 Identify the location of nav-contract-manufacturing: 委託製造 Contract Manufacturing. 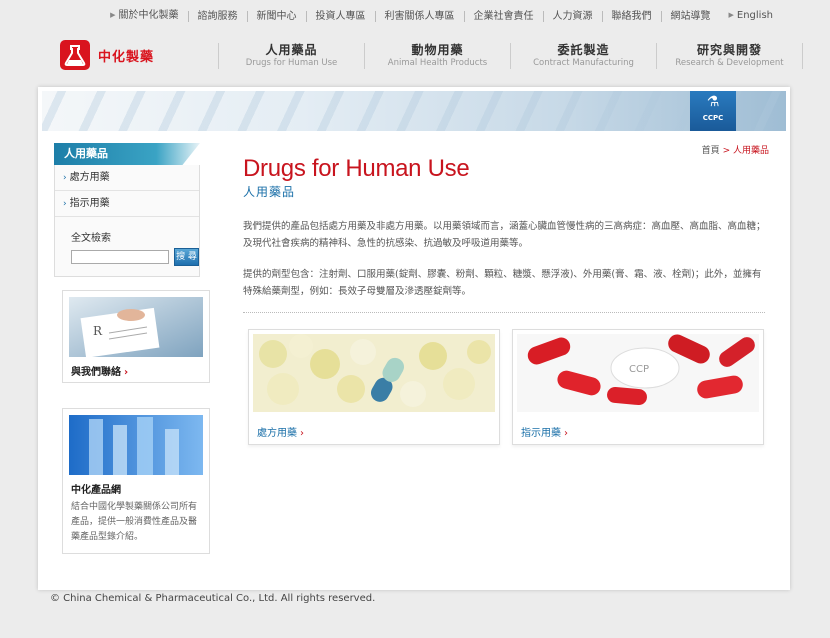
(583, 56).